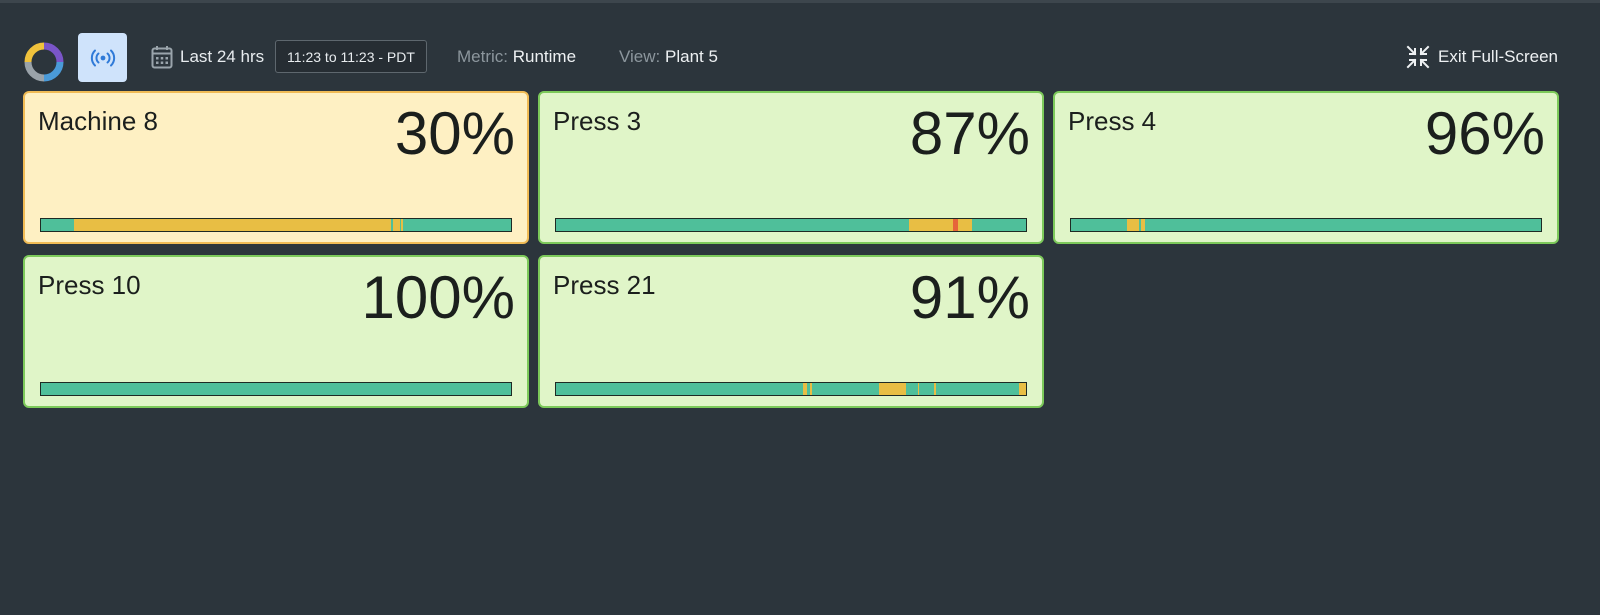 Image resolution: width=1600 pixels, height=615 pixels. I want to click on time-range-box: 11:23 to 11:23 - PDT, so click(351, 56).